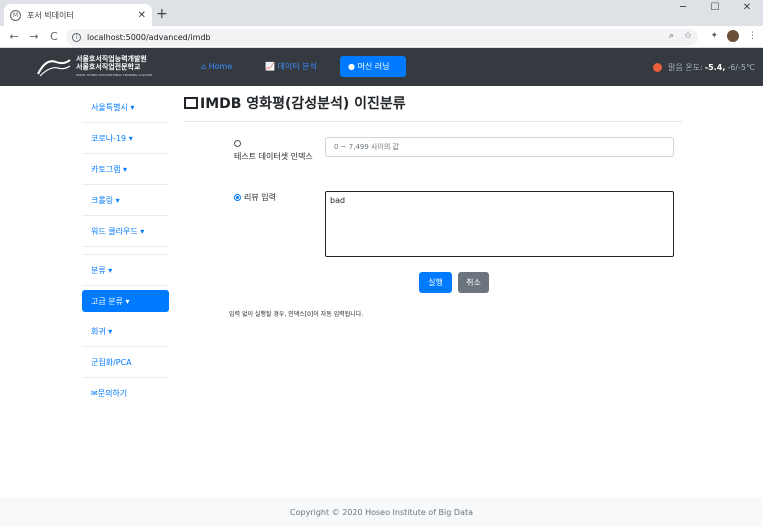 The height and width of the screenshot is (527, 763). I want to click on sidebar-item-clustering: 군집화/PCA, so click(125, 362).